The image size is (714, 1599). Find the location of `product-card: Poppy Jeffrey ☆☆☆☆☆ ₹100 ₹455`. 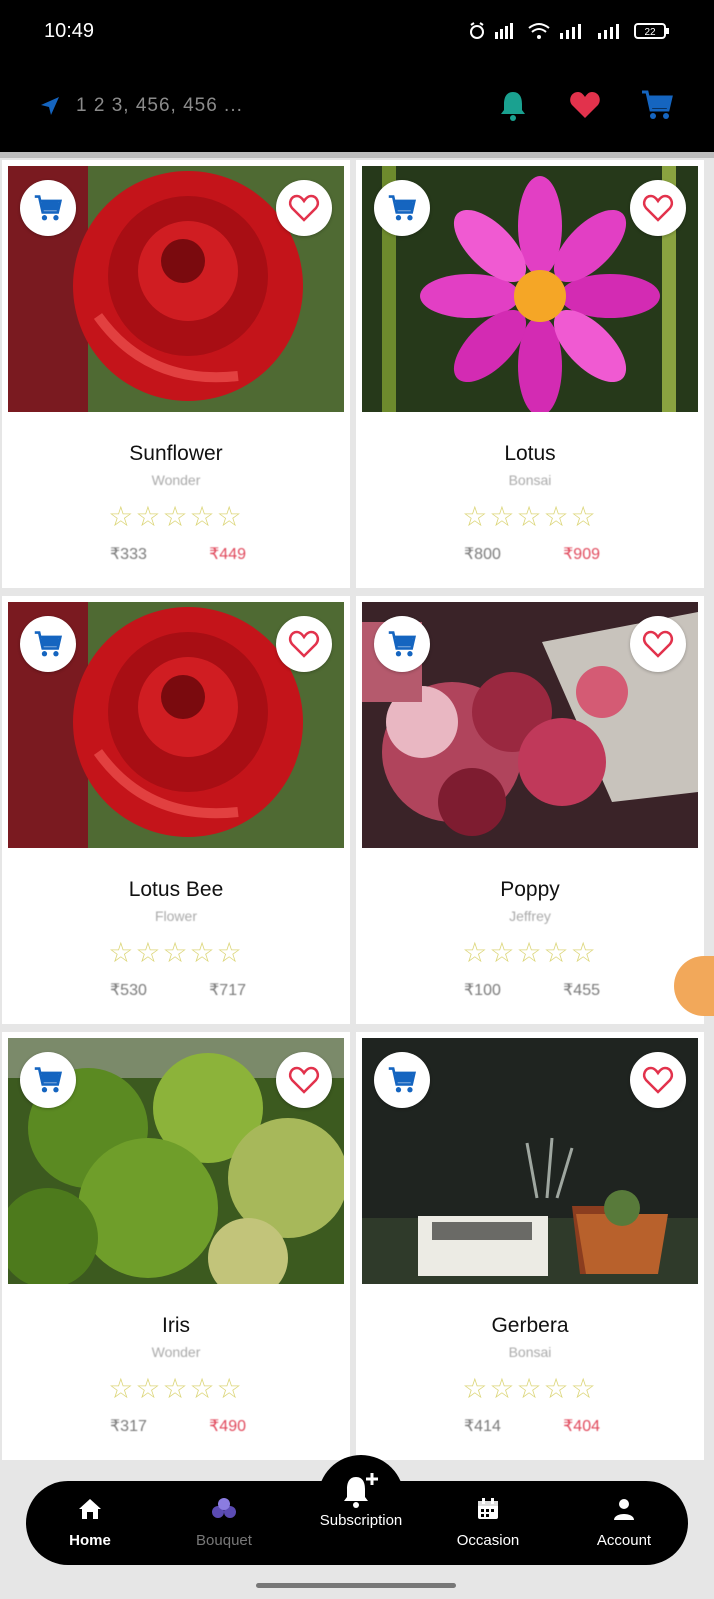

product-card: Poppy Jeffrey ☆☆☆☆☆ ₹100 ₹455 is located at coordinates (530, 810).